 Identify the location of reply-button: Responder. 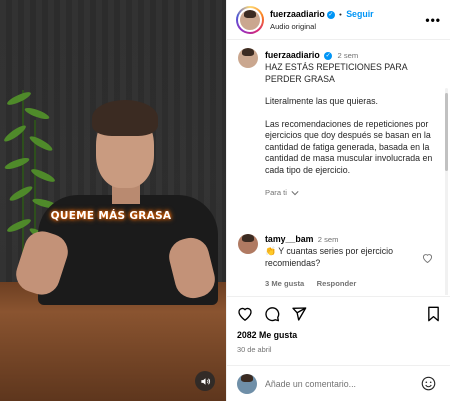
(337, 283).